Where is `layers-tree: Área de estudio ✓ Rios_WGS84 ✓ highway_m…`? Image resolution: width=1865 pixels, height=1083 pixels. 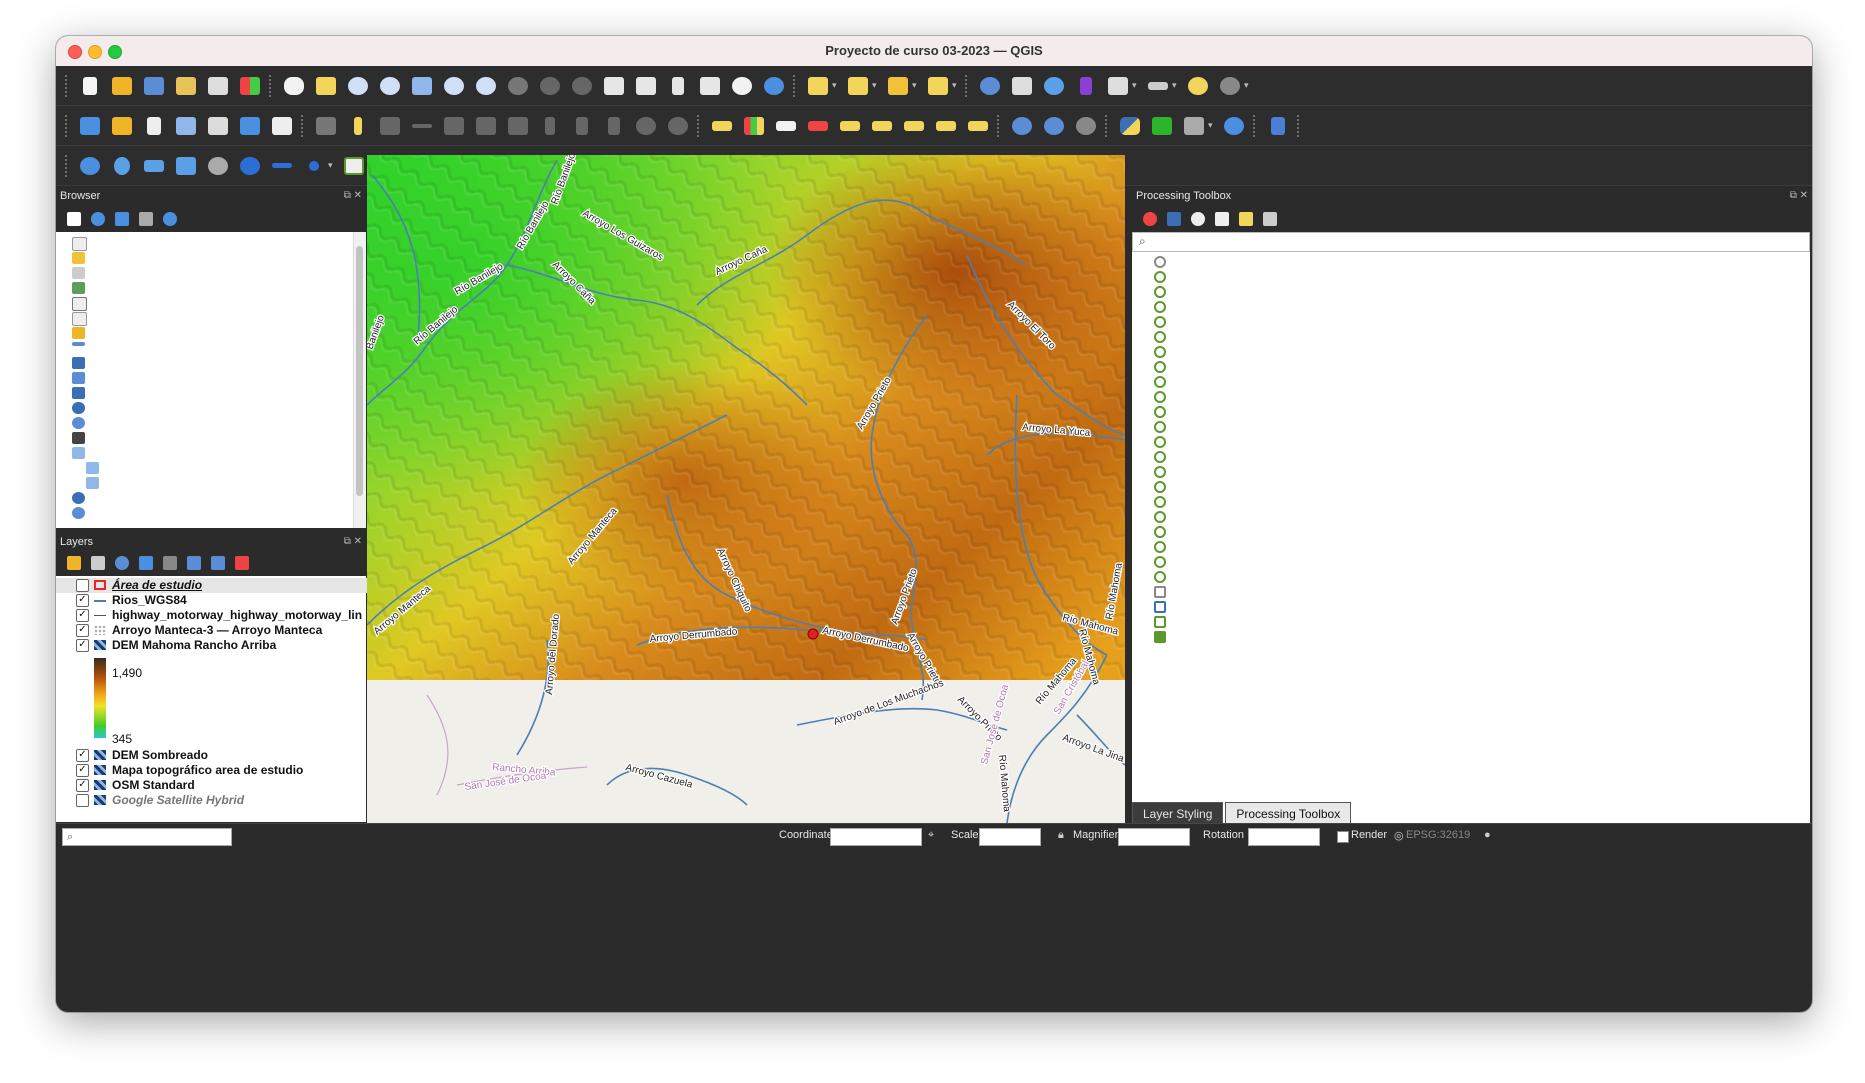
layers-tree: Área de estudio ✓ Rios_WGS84 ✓ highway_m… is located at coordinates (235, 699).